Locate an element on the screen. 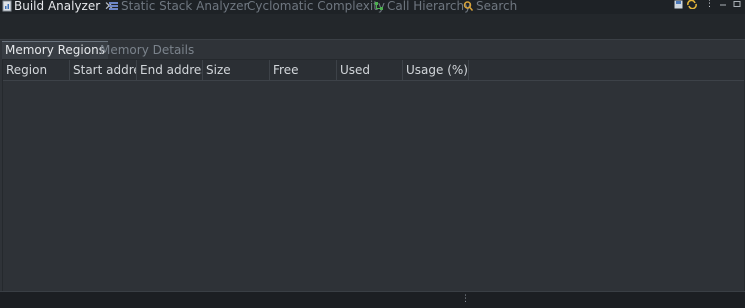 This screenshot has width=745, height=308. tab-cyclomatic-complexity: Cyclomatic Complexity is located at coordinates (316, 7).